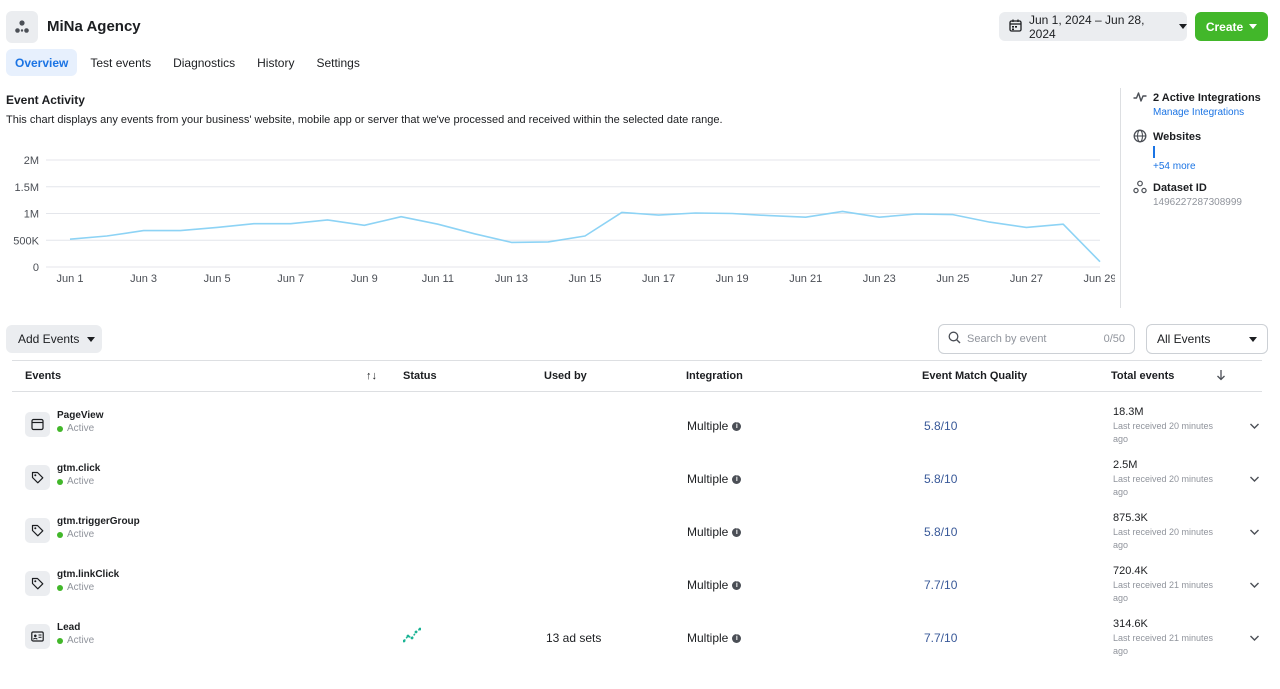 The width and height of the screenshot is (1280, 689). What do you see at coordinates (69, 627) in the screenshot?
I see `event-name: Lead` at bounding box center [69, 627].